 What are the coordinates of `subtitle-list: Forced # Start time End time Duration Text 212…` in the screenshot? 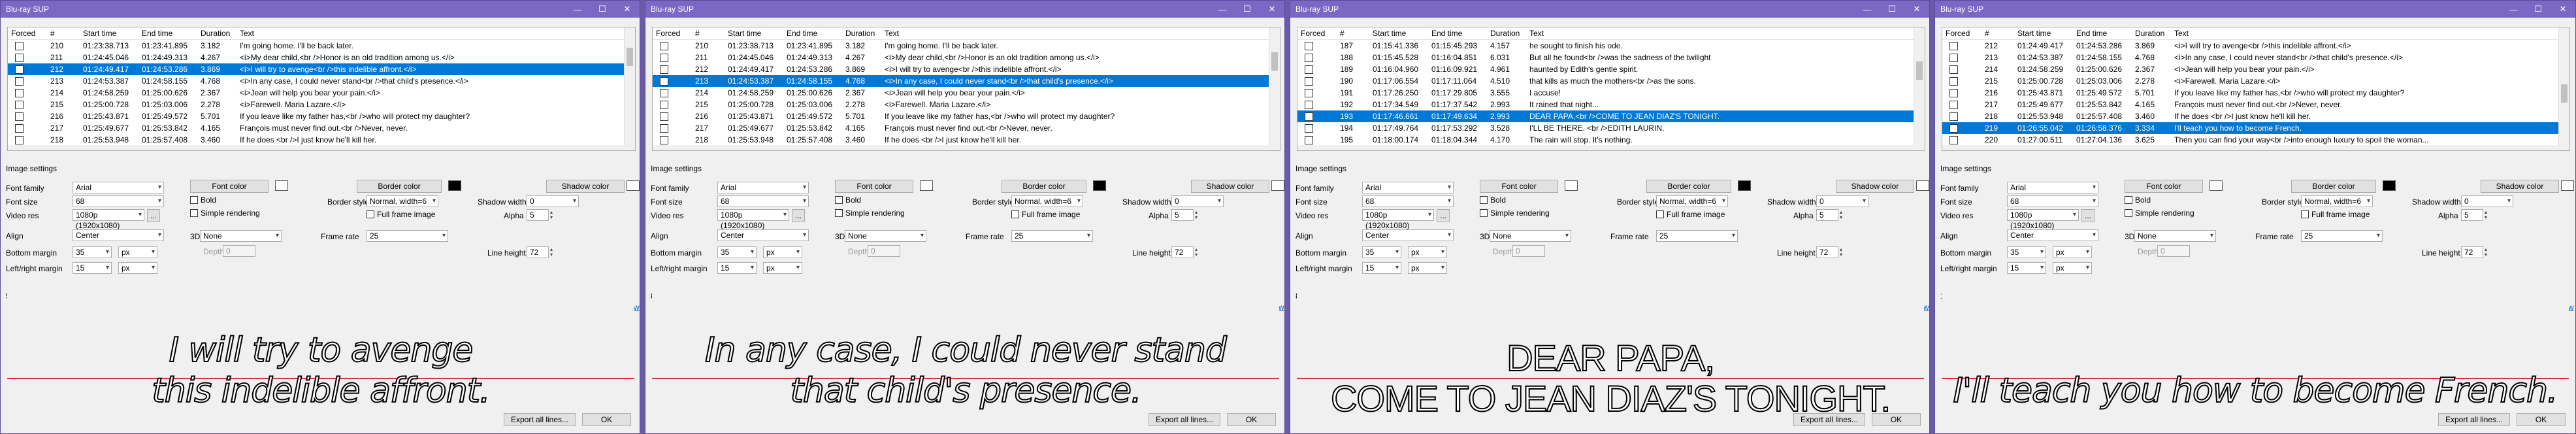 It's located at (2256, 89).